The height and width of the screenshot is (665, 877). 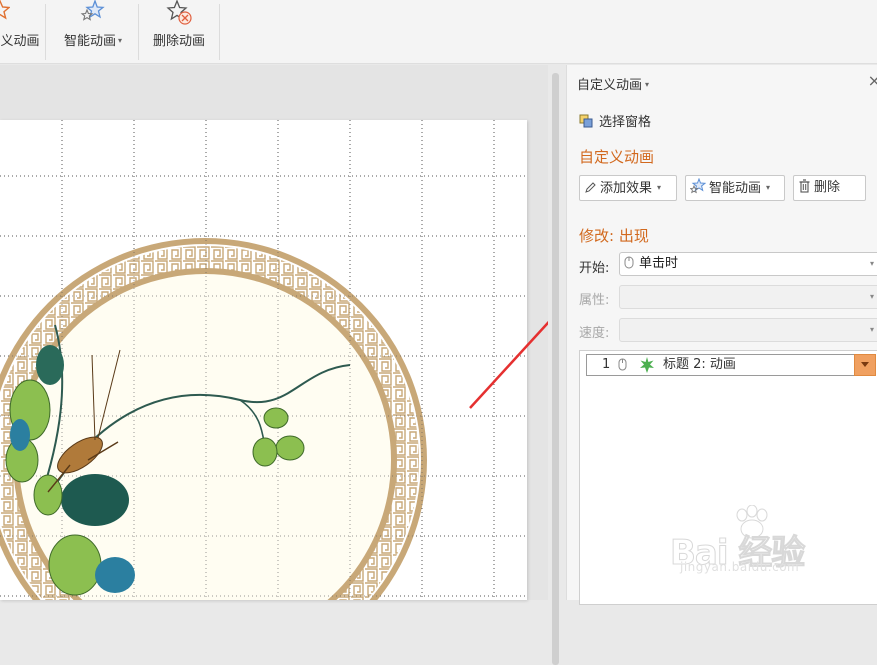 I want to click on smart-animation-ribbon-label: 智能动画 ▾, so click(x=93, y=41).